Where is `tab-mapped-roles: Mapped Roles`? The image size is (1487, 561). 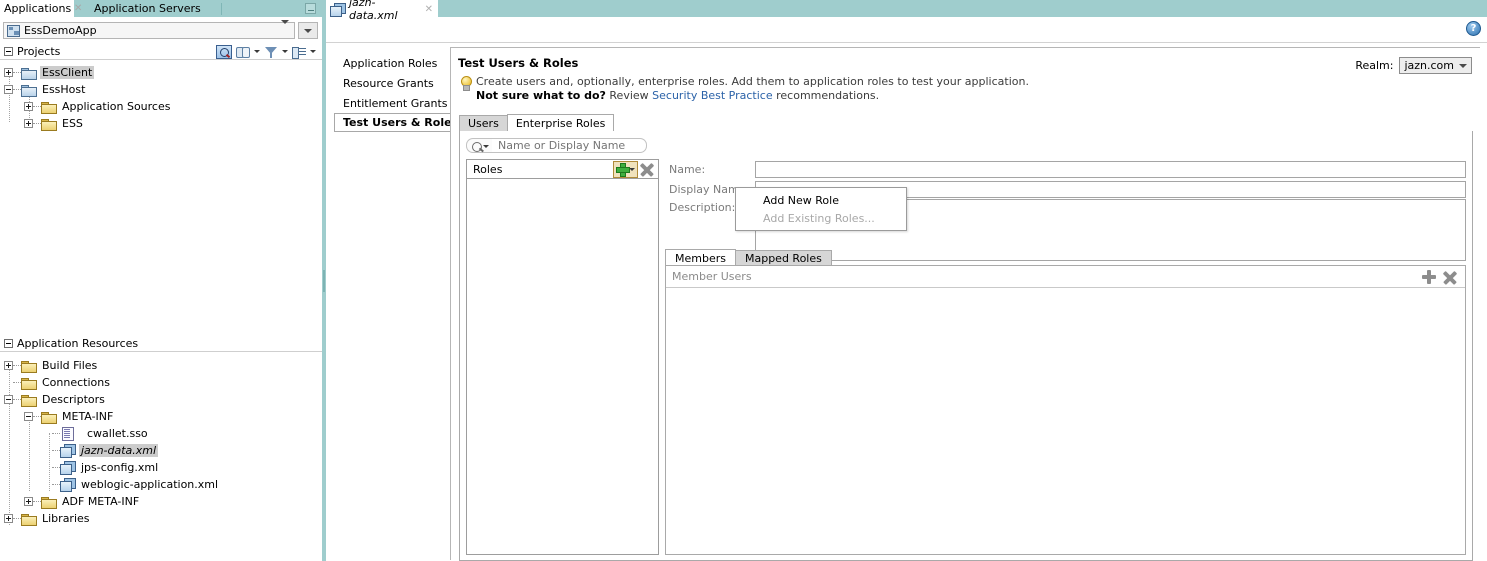
tab-mapped-roles: Mapped Roles is located at coordinates (783, 258).